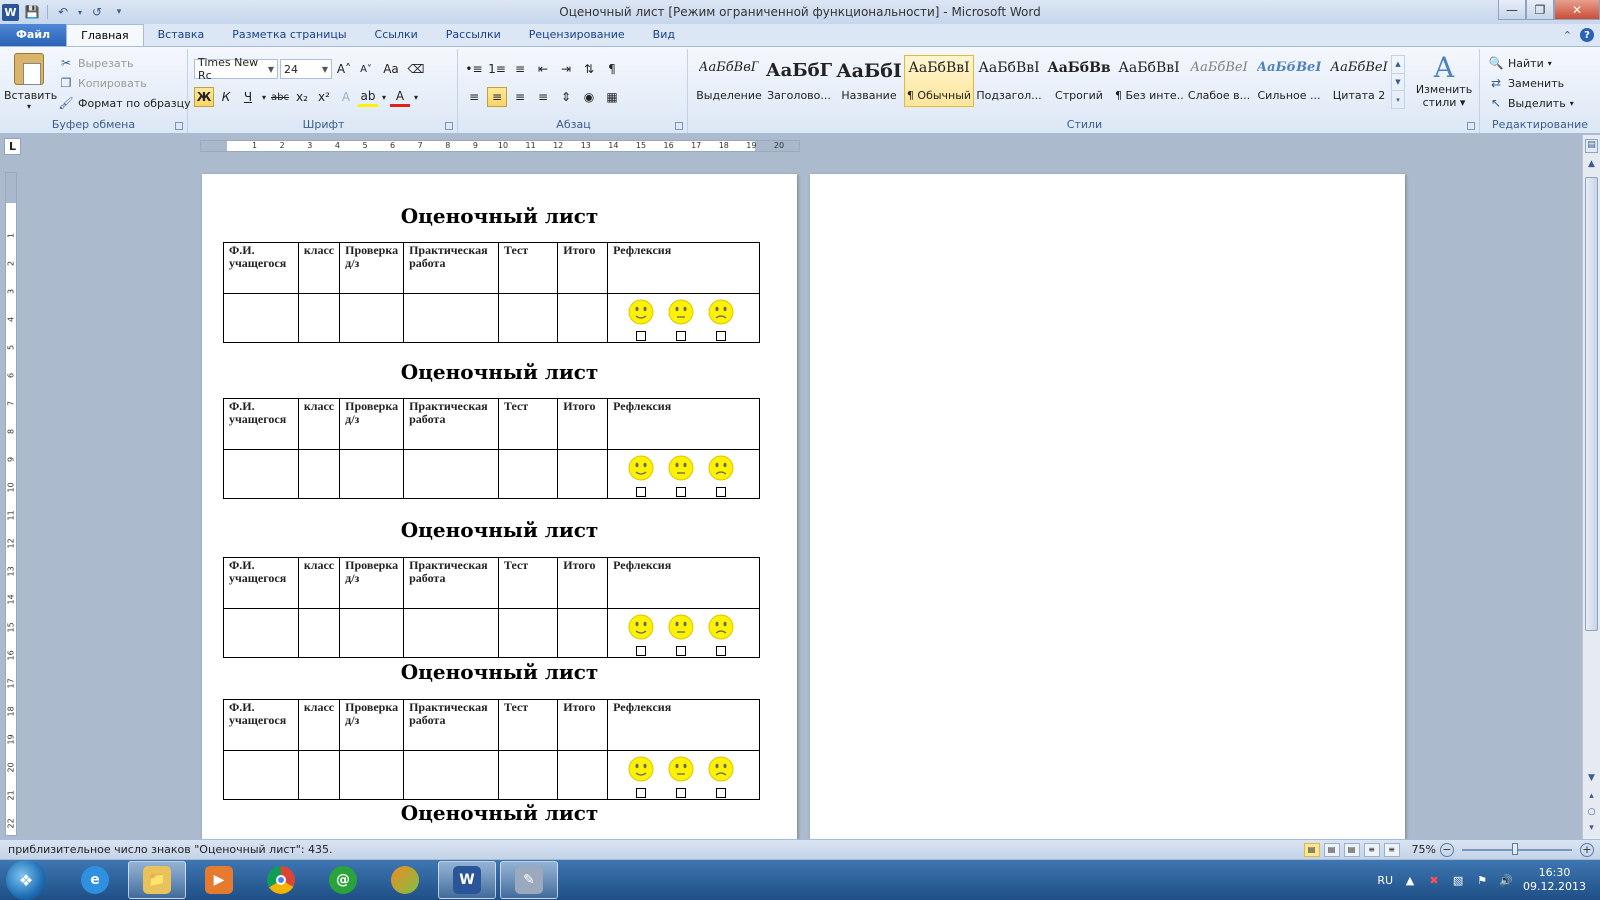 This screenshot has height=900, width=1600. What do you see at coordinates (343, 880) in the screenshot?
I see `taskbar-mail-agent: @` at bounding box center [343, 880].